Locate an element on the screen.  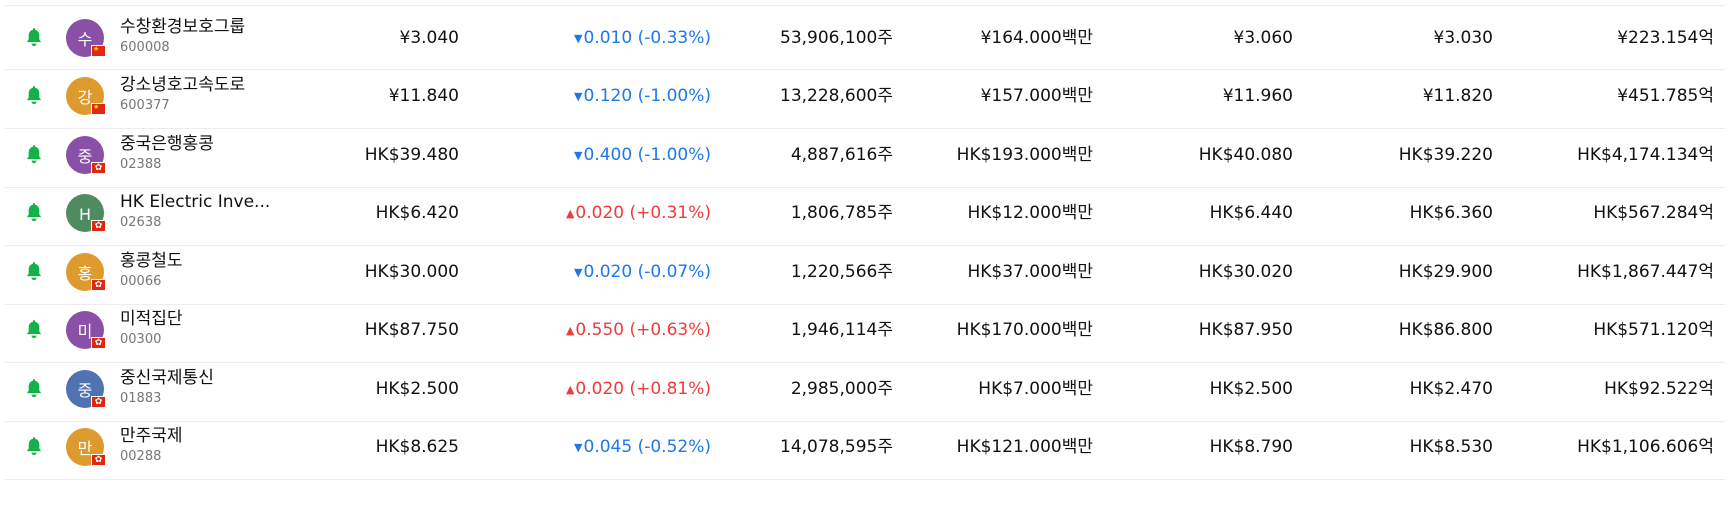
turnover: HK$12.000백만 is located at coordinates (1030, 213).